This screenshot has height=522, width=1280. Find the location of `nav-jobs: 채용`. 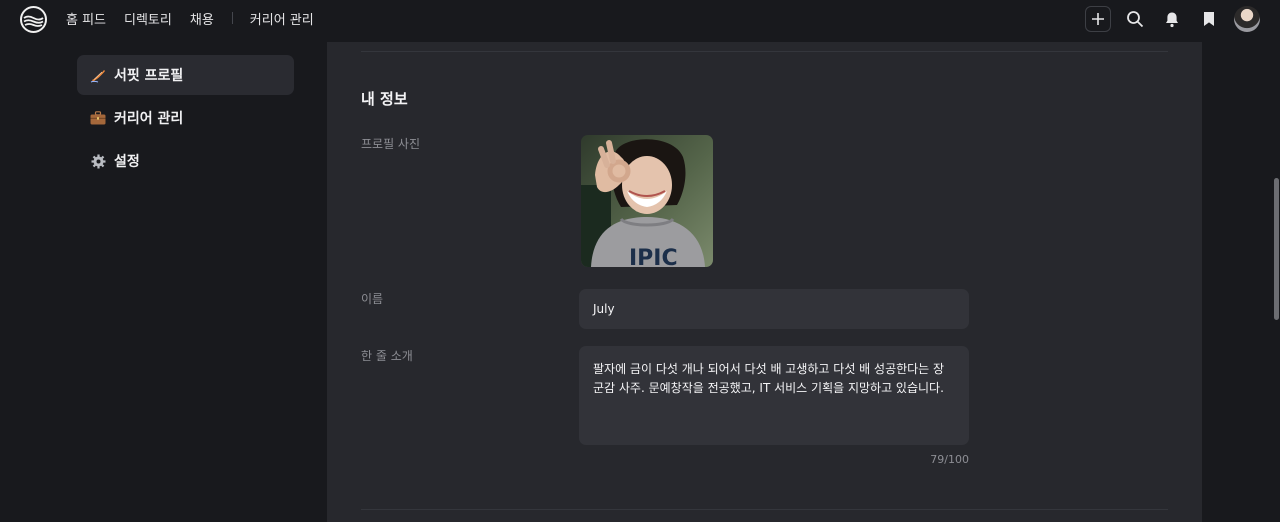

nav-jobs: 채용 is located at coordinates (202, 18).